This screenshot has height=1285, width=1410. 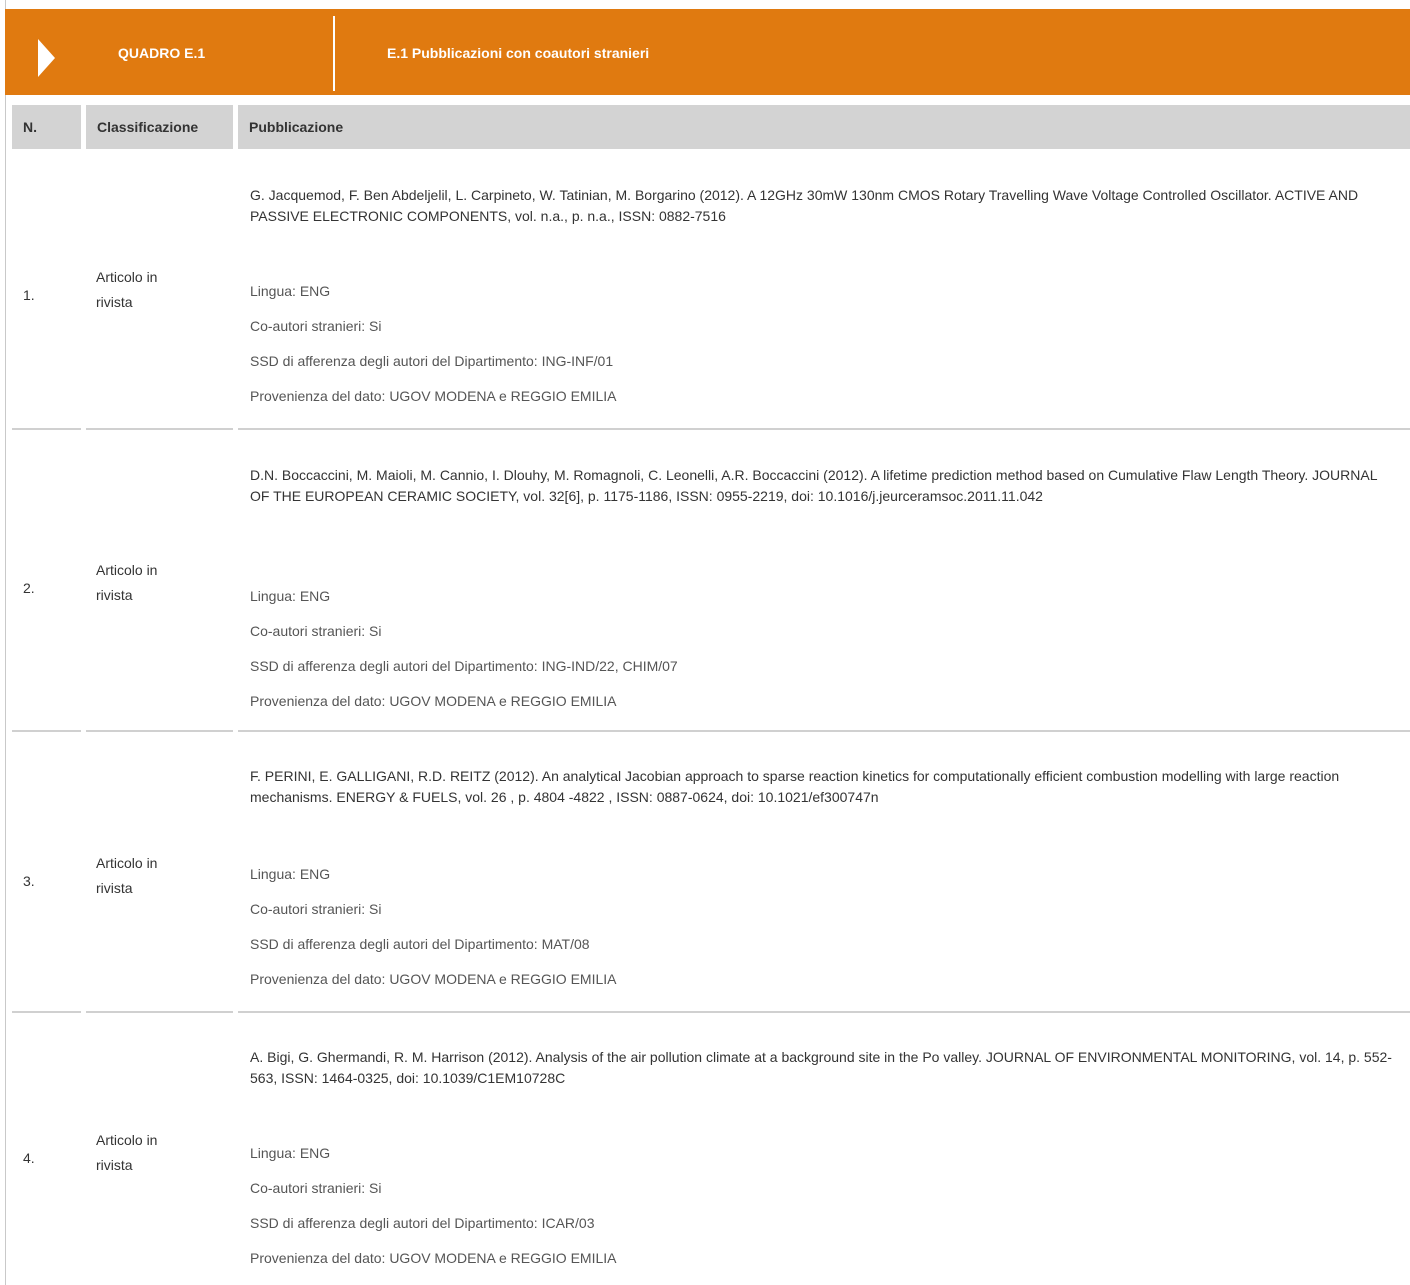 I want to click on section-code: QUADRO E.1, so click(x=162, y=53).